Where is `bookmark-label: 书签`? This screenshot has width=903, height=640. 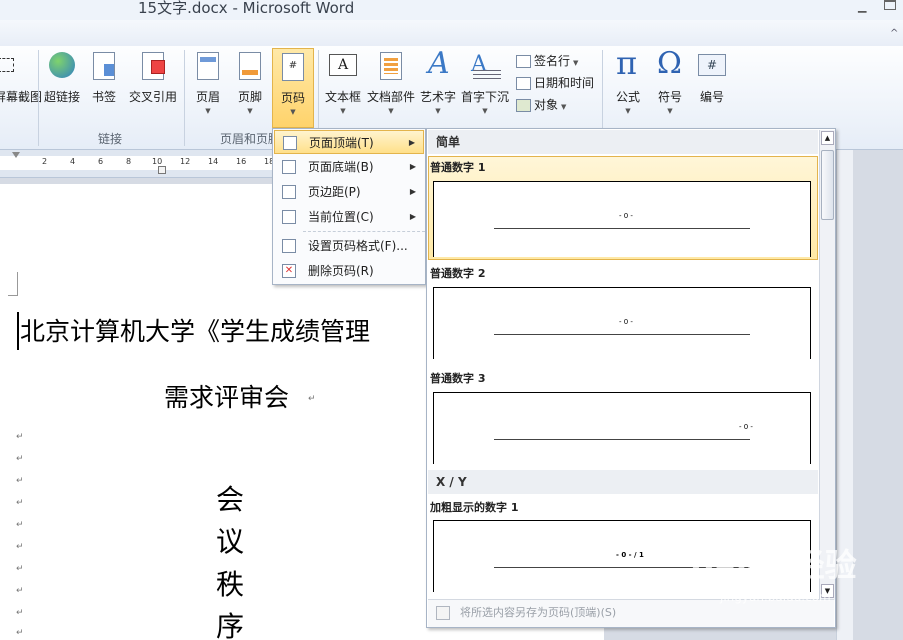 bookmark-label: 书签 is located at coordinates (103, 97).